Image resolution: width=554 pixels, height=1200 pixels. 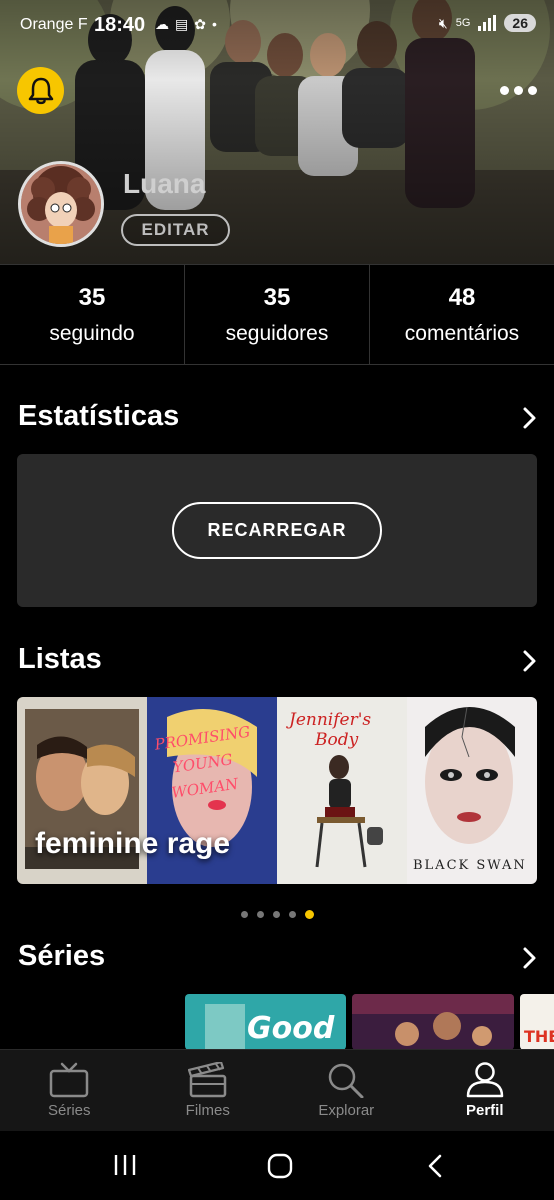 I want to click on bell-icon, so click(x=40, y=90).